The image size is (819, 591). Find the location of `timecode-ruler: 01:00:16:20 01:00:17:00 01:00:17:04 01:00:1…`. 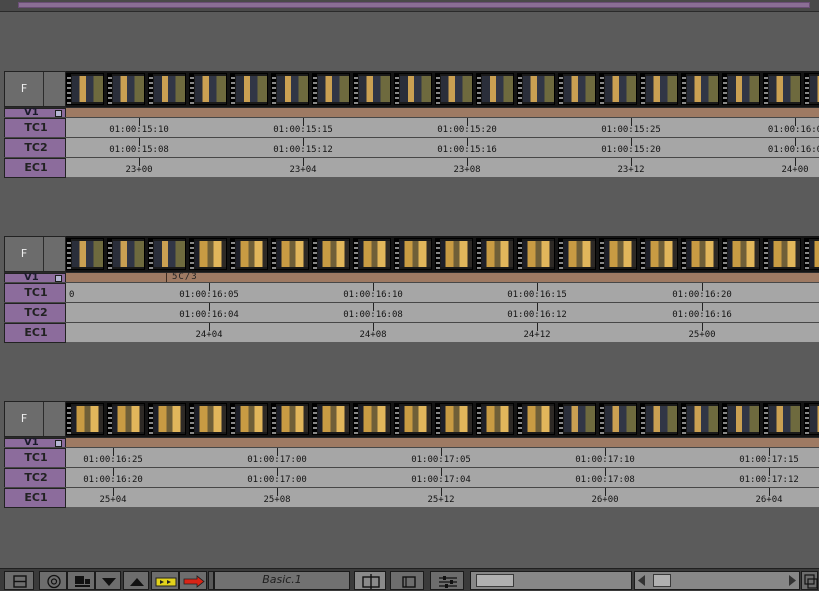

timecode-ruler: 01:00:16:20 01:00:17:00 01:00:17:04 01:00:1… is located at coordinates (442, 478).